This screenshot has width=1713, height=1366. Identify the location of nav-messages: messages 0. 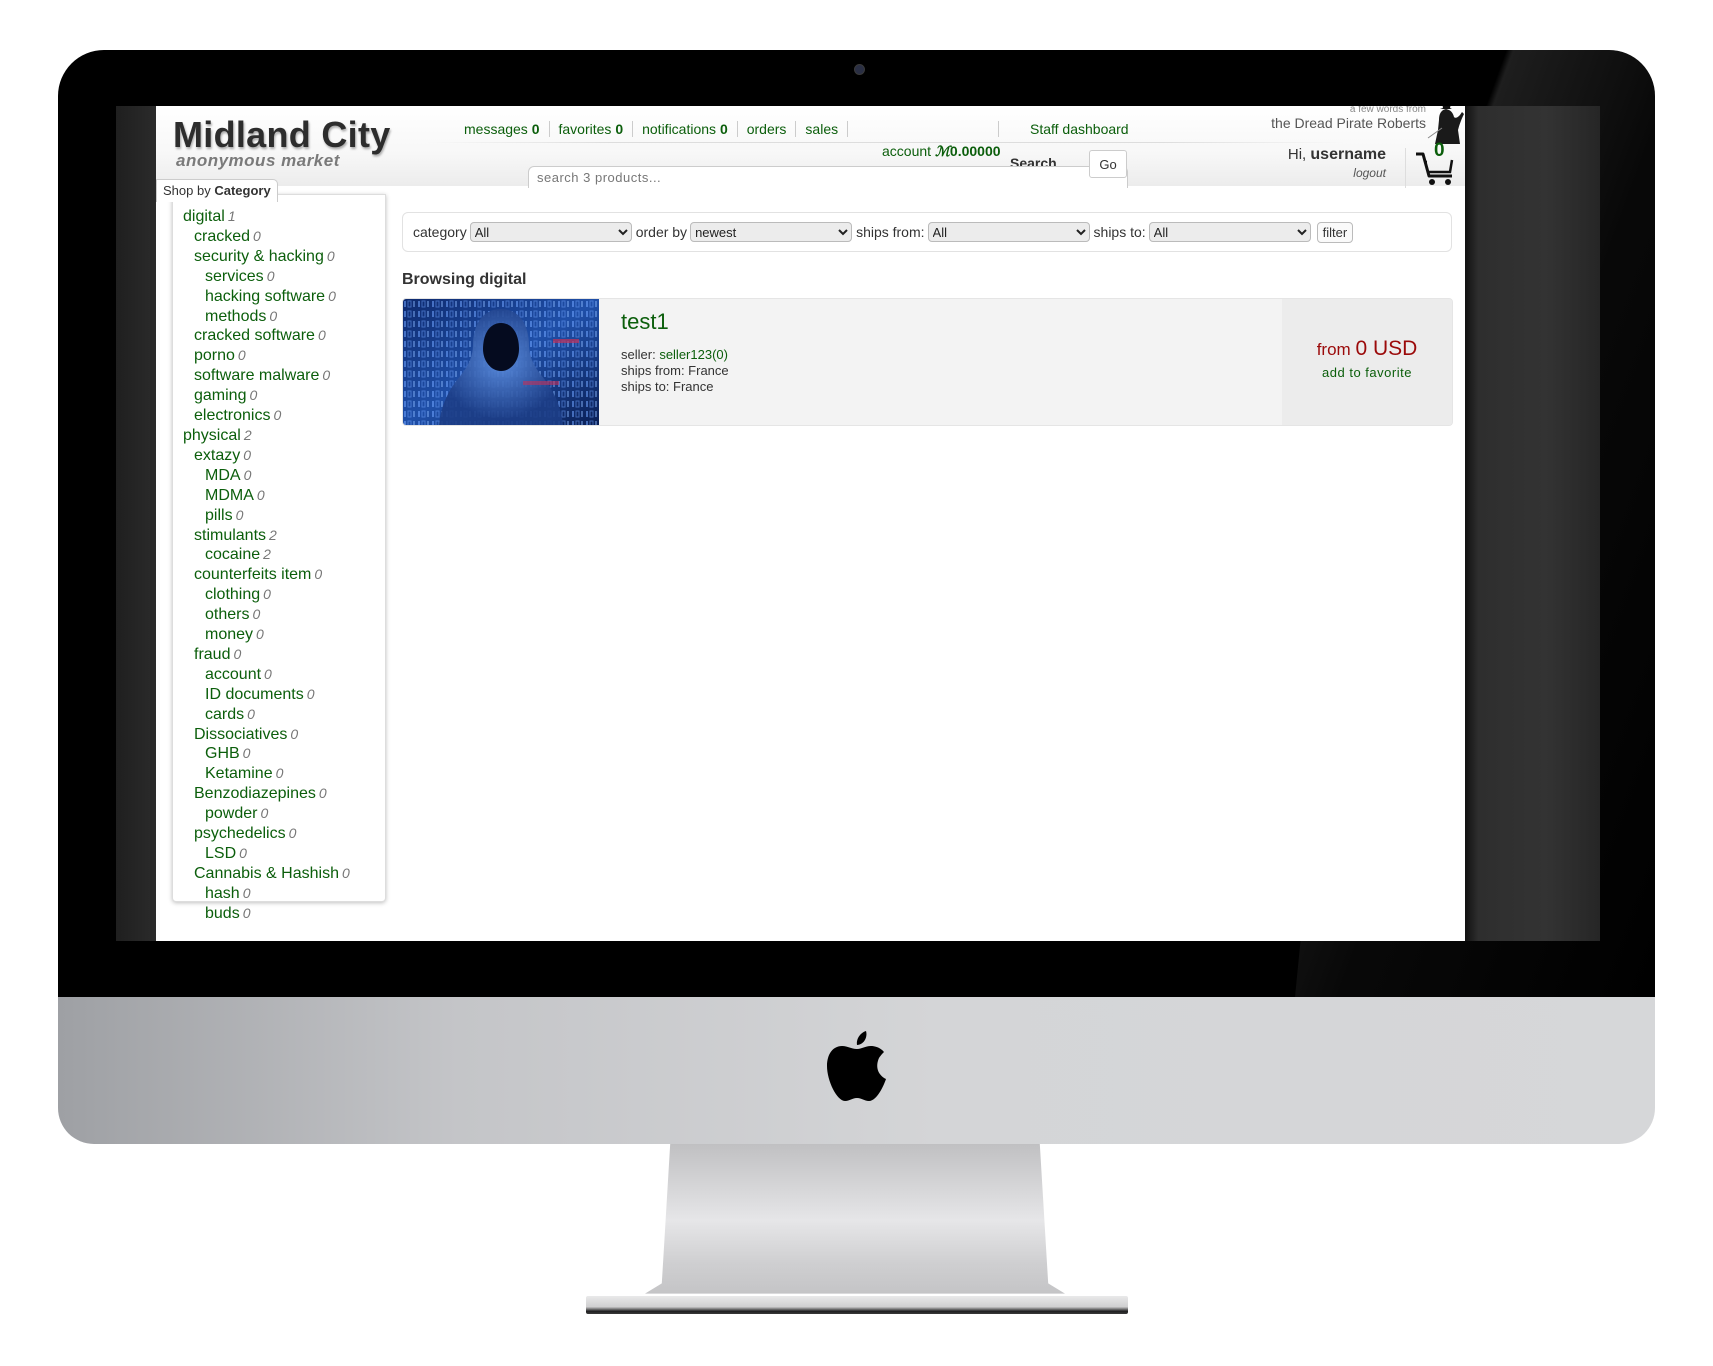
(507, 129).